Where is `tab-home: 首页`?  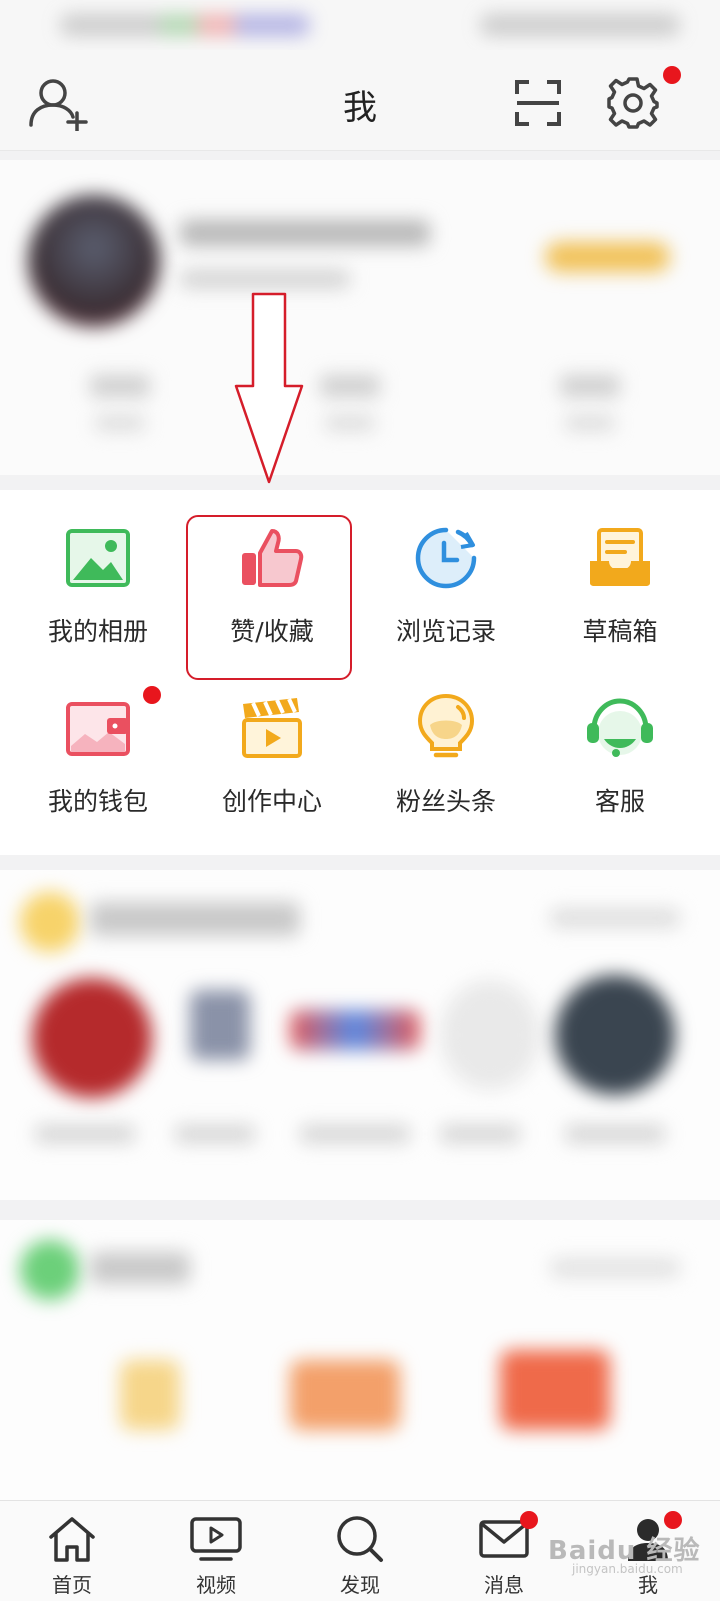 tab-home: 首页 is located at coordinates (72, 1551).